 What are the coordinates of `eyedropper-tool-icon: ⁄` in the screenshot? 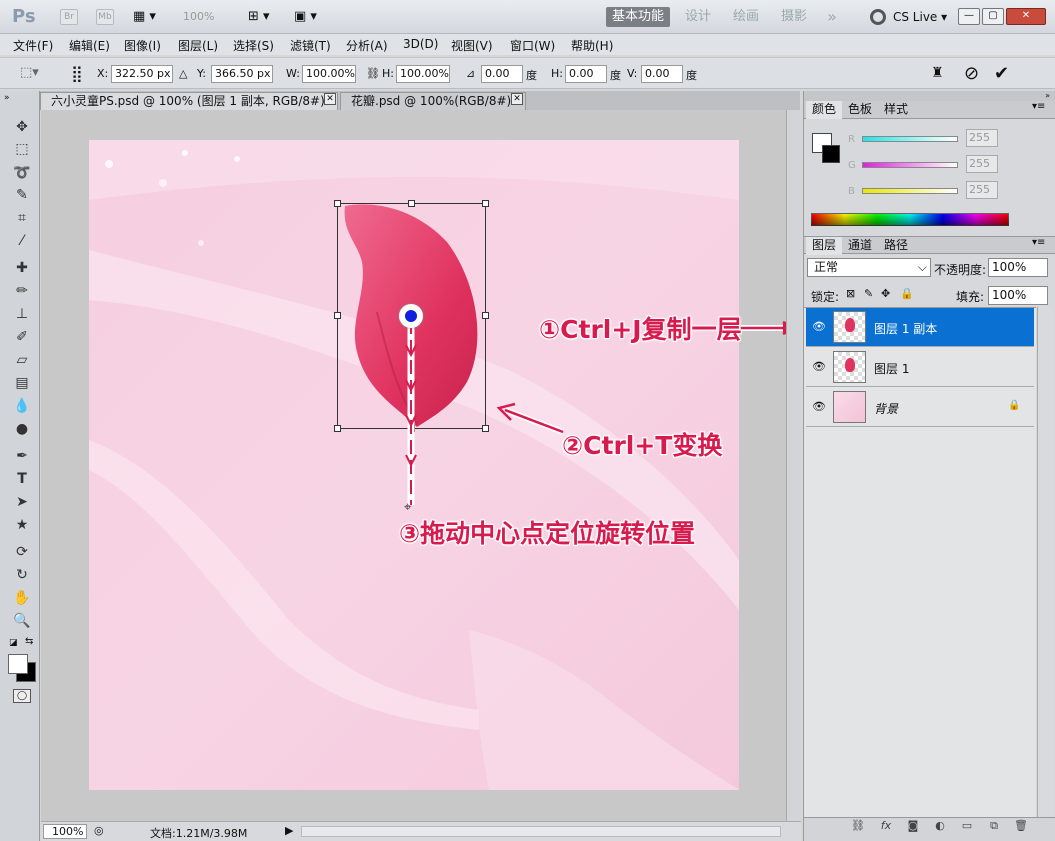 It's located at (22, 241).